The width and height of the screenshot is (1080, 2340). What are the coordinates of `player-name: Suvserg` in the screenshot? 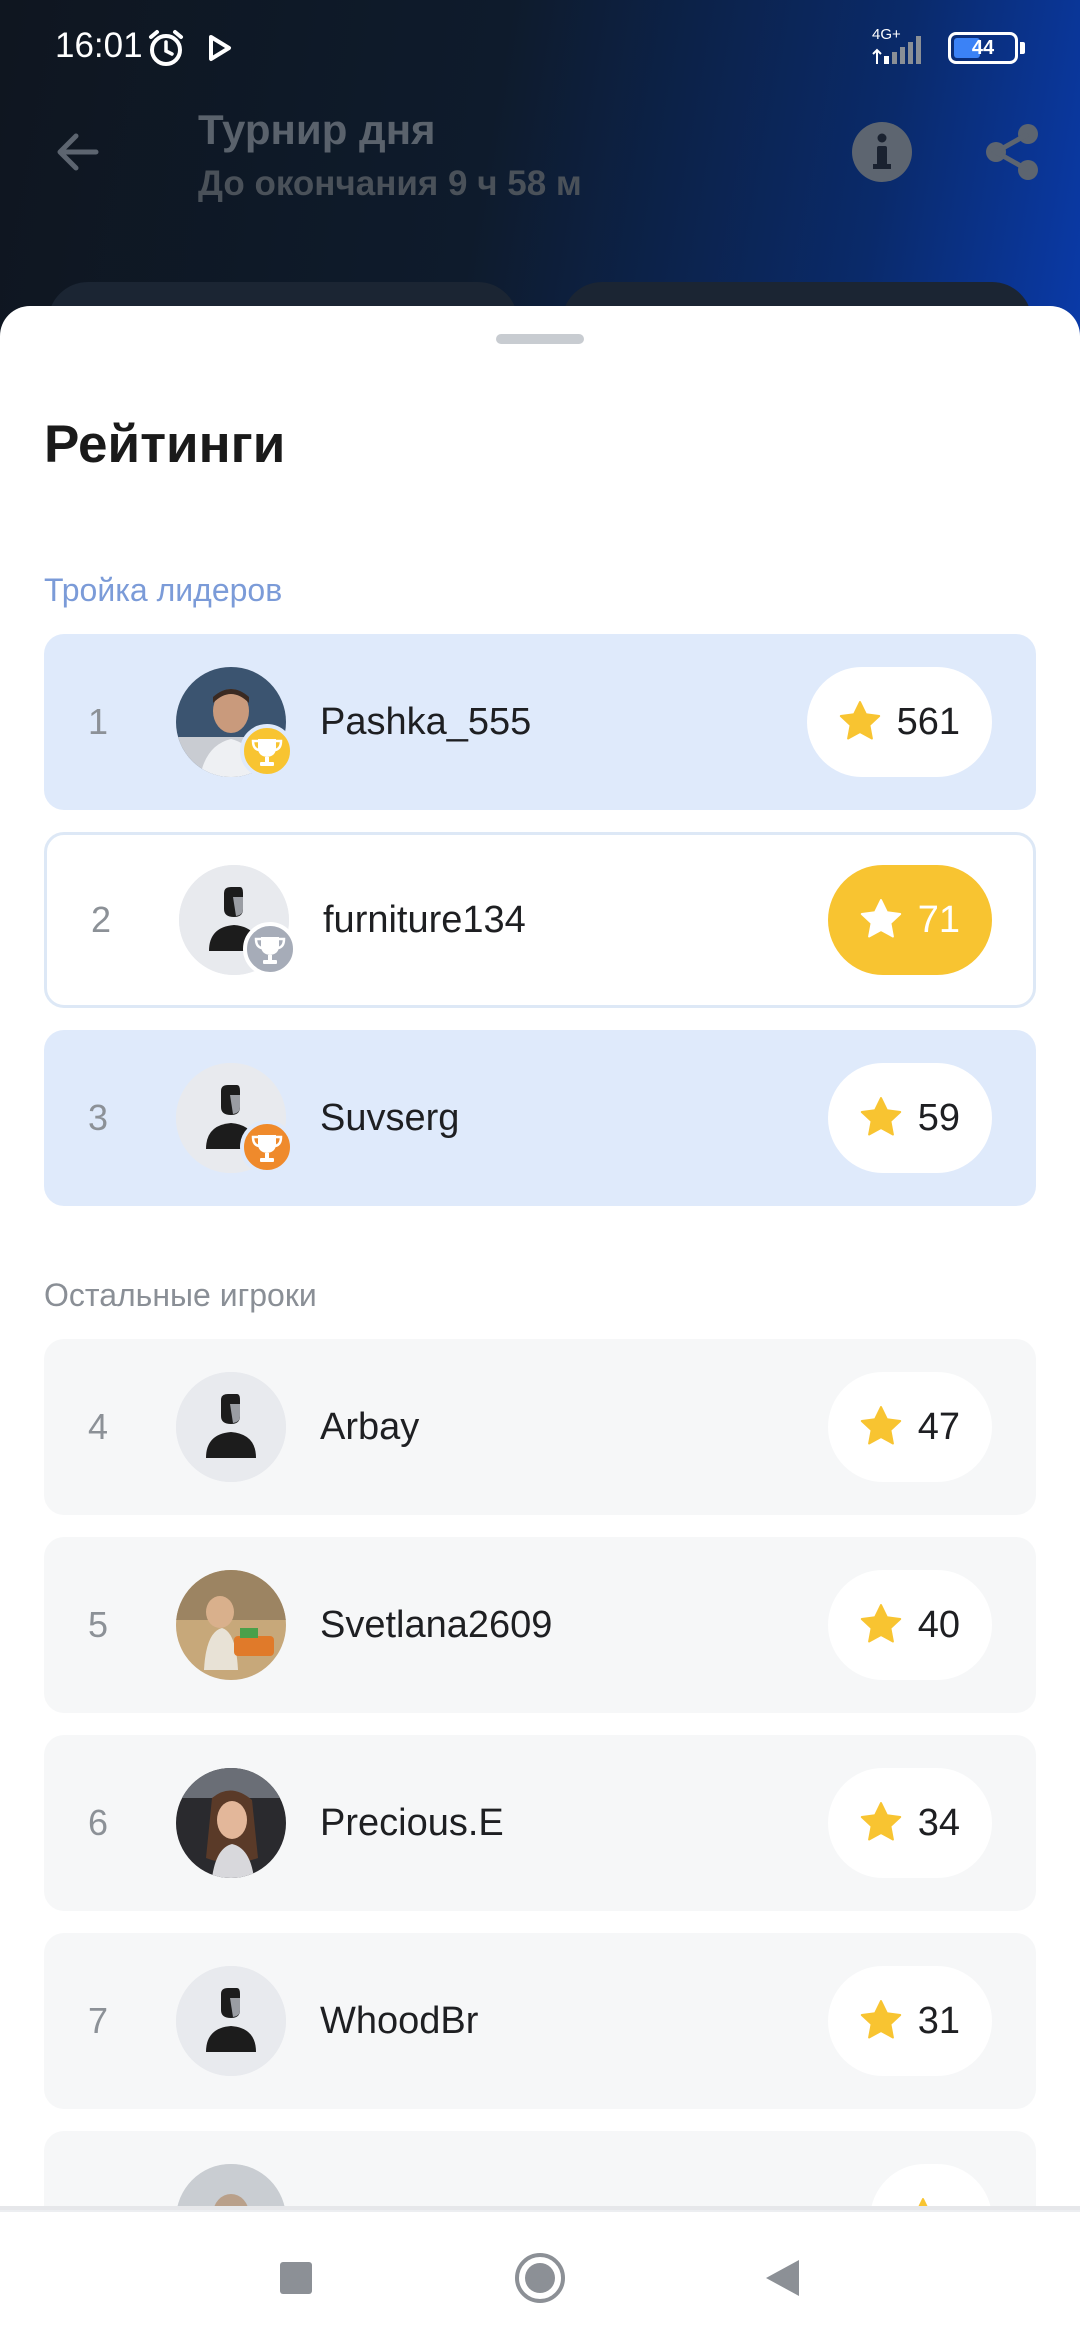 It's located at (390, 1118).